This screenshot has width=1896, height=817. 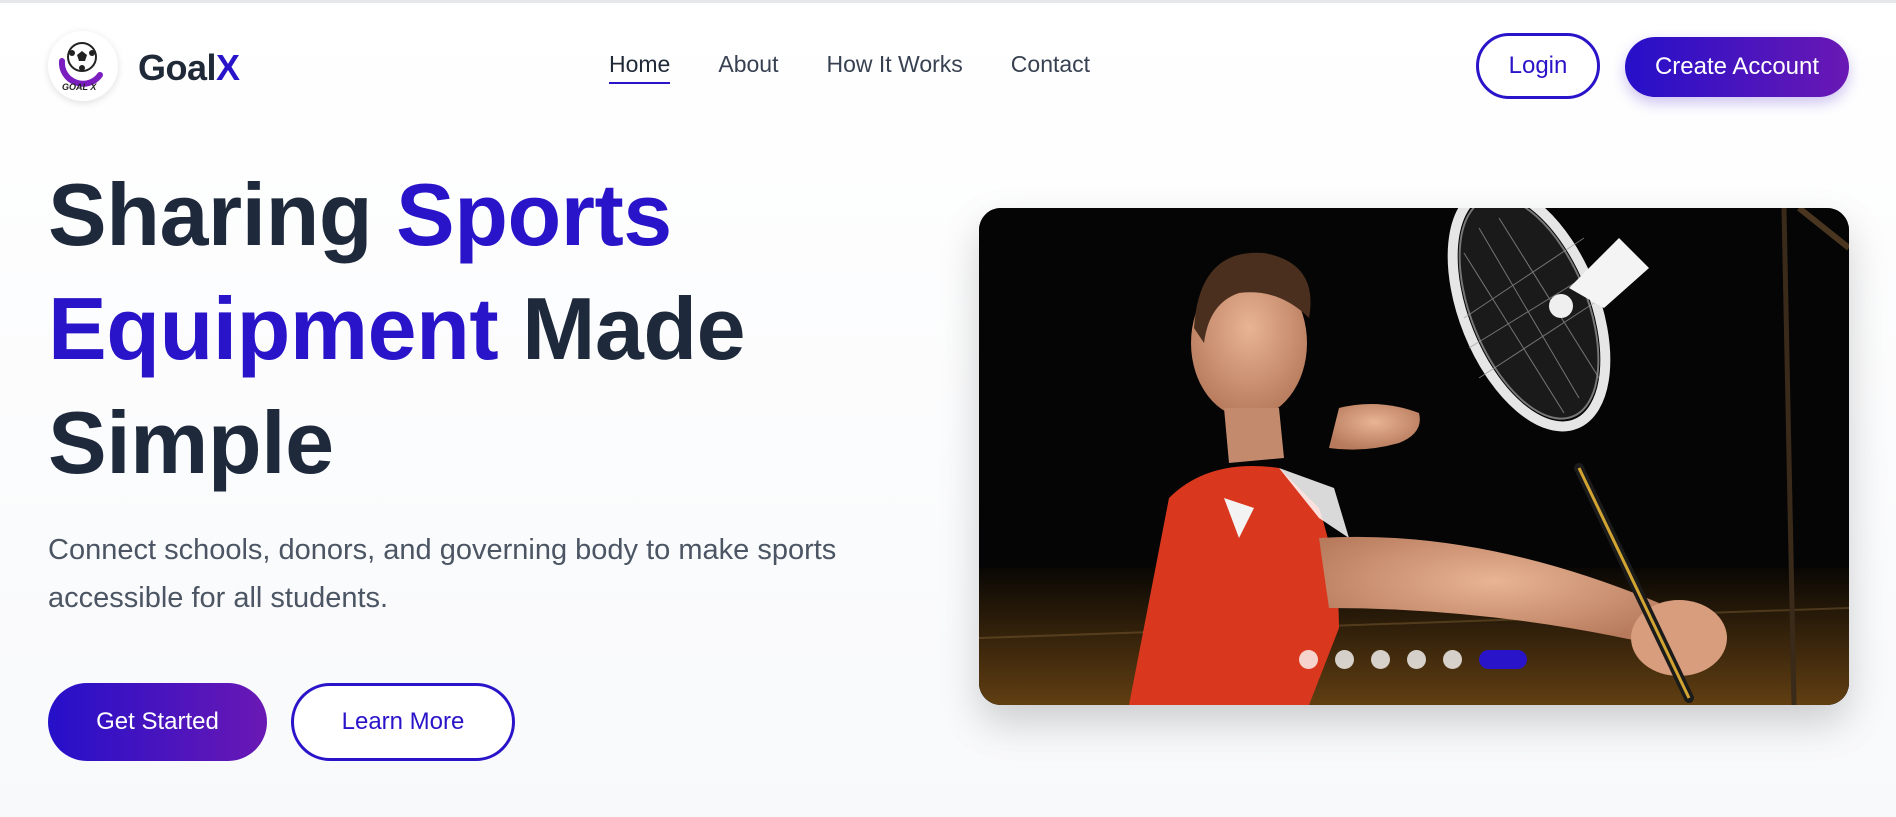 I want to click on hero-title-part2: Made, so click(x=622, y=328).